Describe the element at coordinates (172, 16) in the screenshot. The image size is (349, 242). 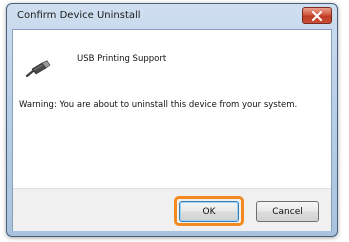
I see `title-bar: Confirm Device Uninstall` at that location.